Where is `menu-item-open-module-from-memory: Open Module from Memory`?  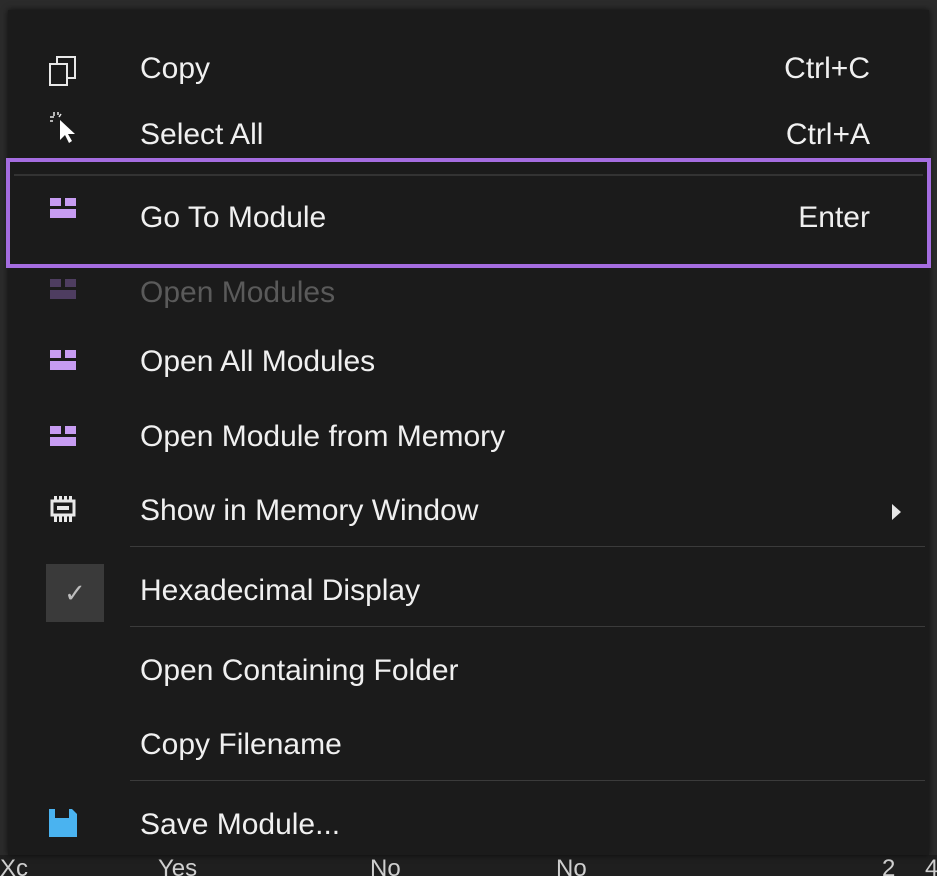
menu-item-open-module-from-memory: Open Module from Memory is located at coordinates (468, 439).